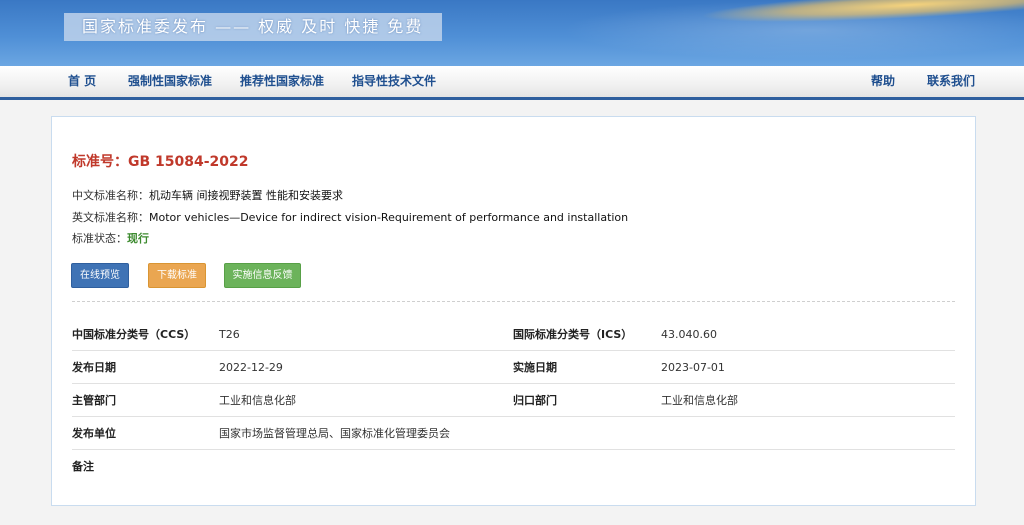 The width and height of the screenshot is (1024, 525). Describe the element at coordinates (513, 466) in the screenshot. I see `detail-row-remark: 备注` at that location.